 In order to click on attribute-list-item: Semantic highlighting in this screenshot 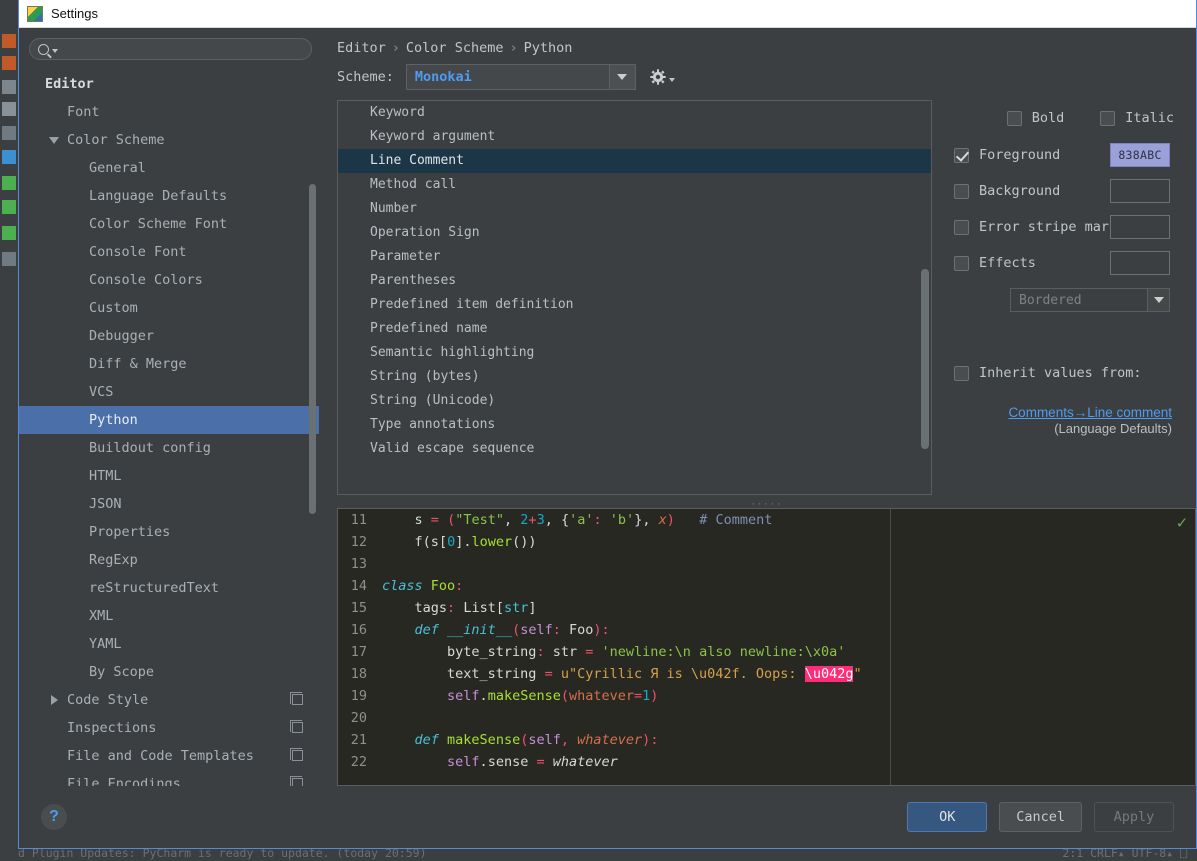, I will do `click(634, 353)`.